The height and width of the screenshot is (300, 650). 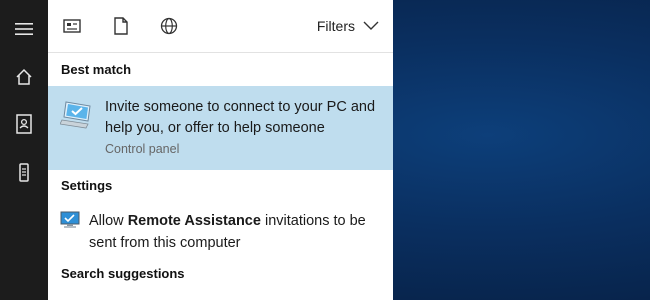 What do you see at coordinates (121, 26) in the screenshot?
I see `documents-icon` at bounding box center [121, 26].